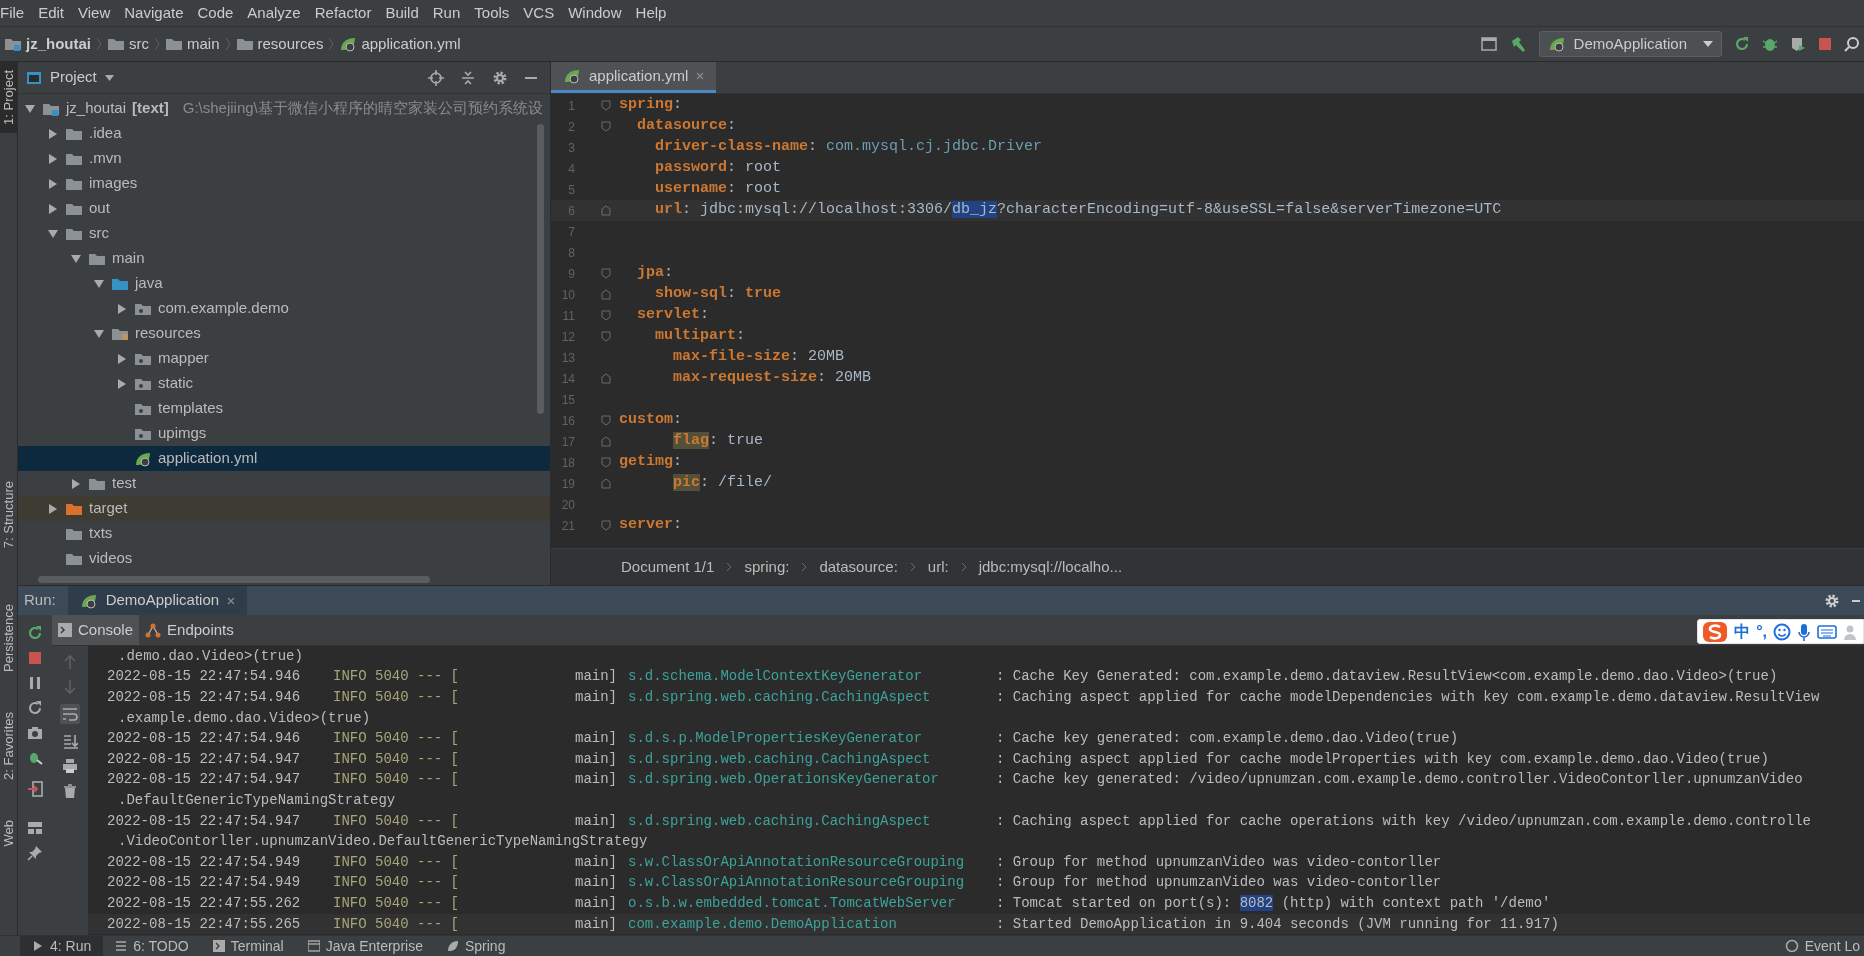 The height and width of the screenshot is (956, 1864). Describe the element at coordinates (365, 946) in the screenshot. I see `tool-window-tab: Java Enterprise` at that location.